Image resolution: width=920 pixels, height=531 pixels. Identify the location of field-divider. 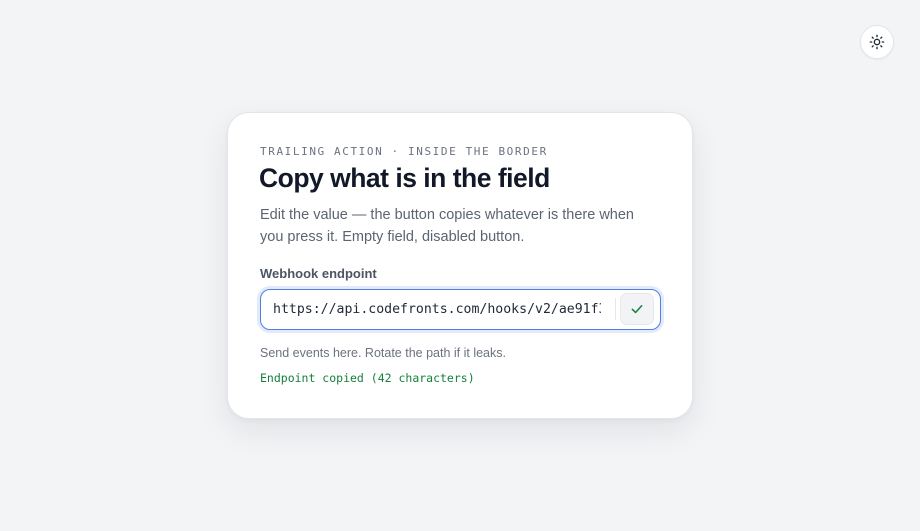
(615, 309).